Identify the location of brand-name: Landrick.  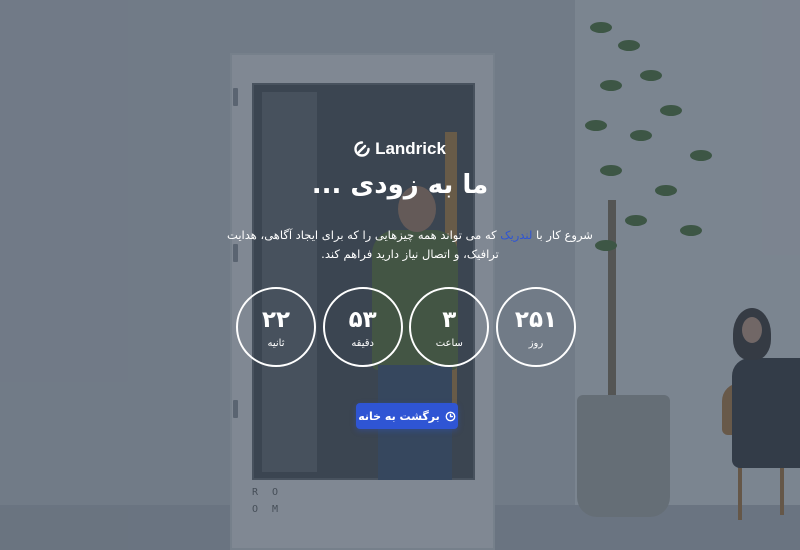
(410, 148).